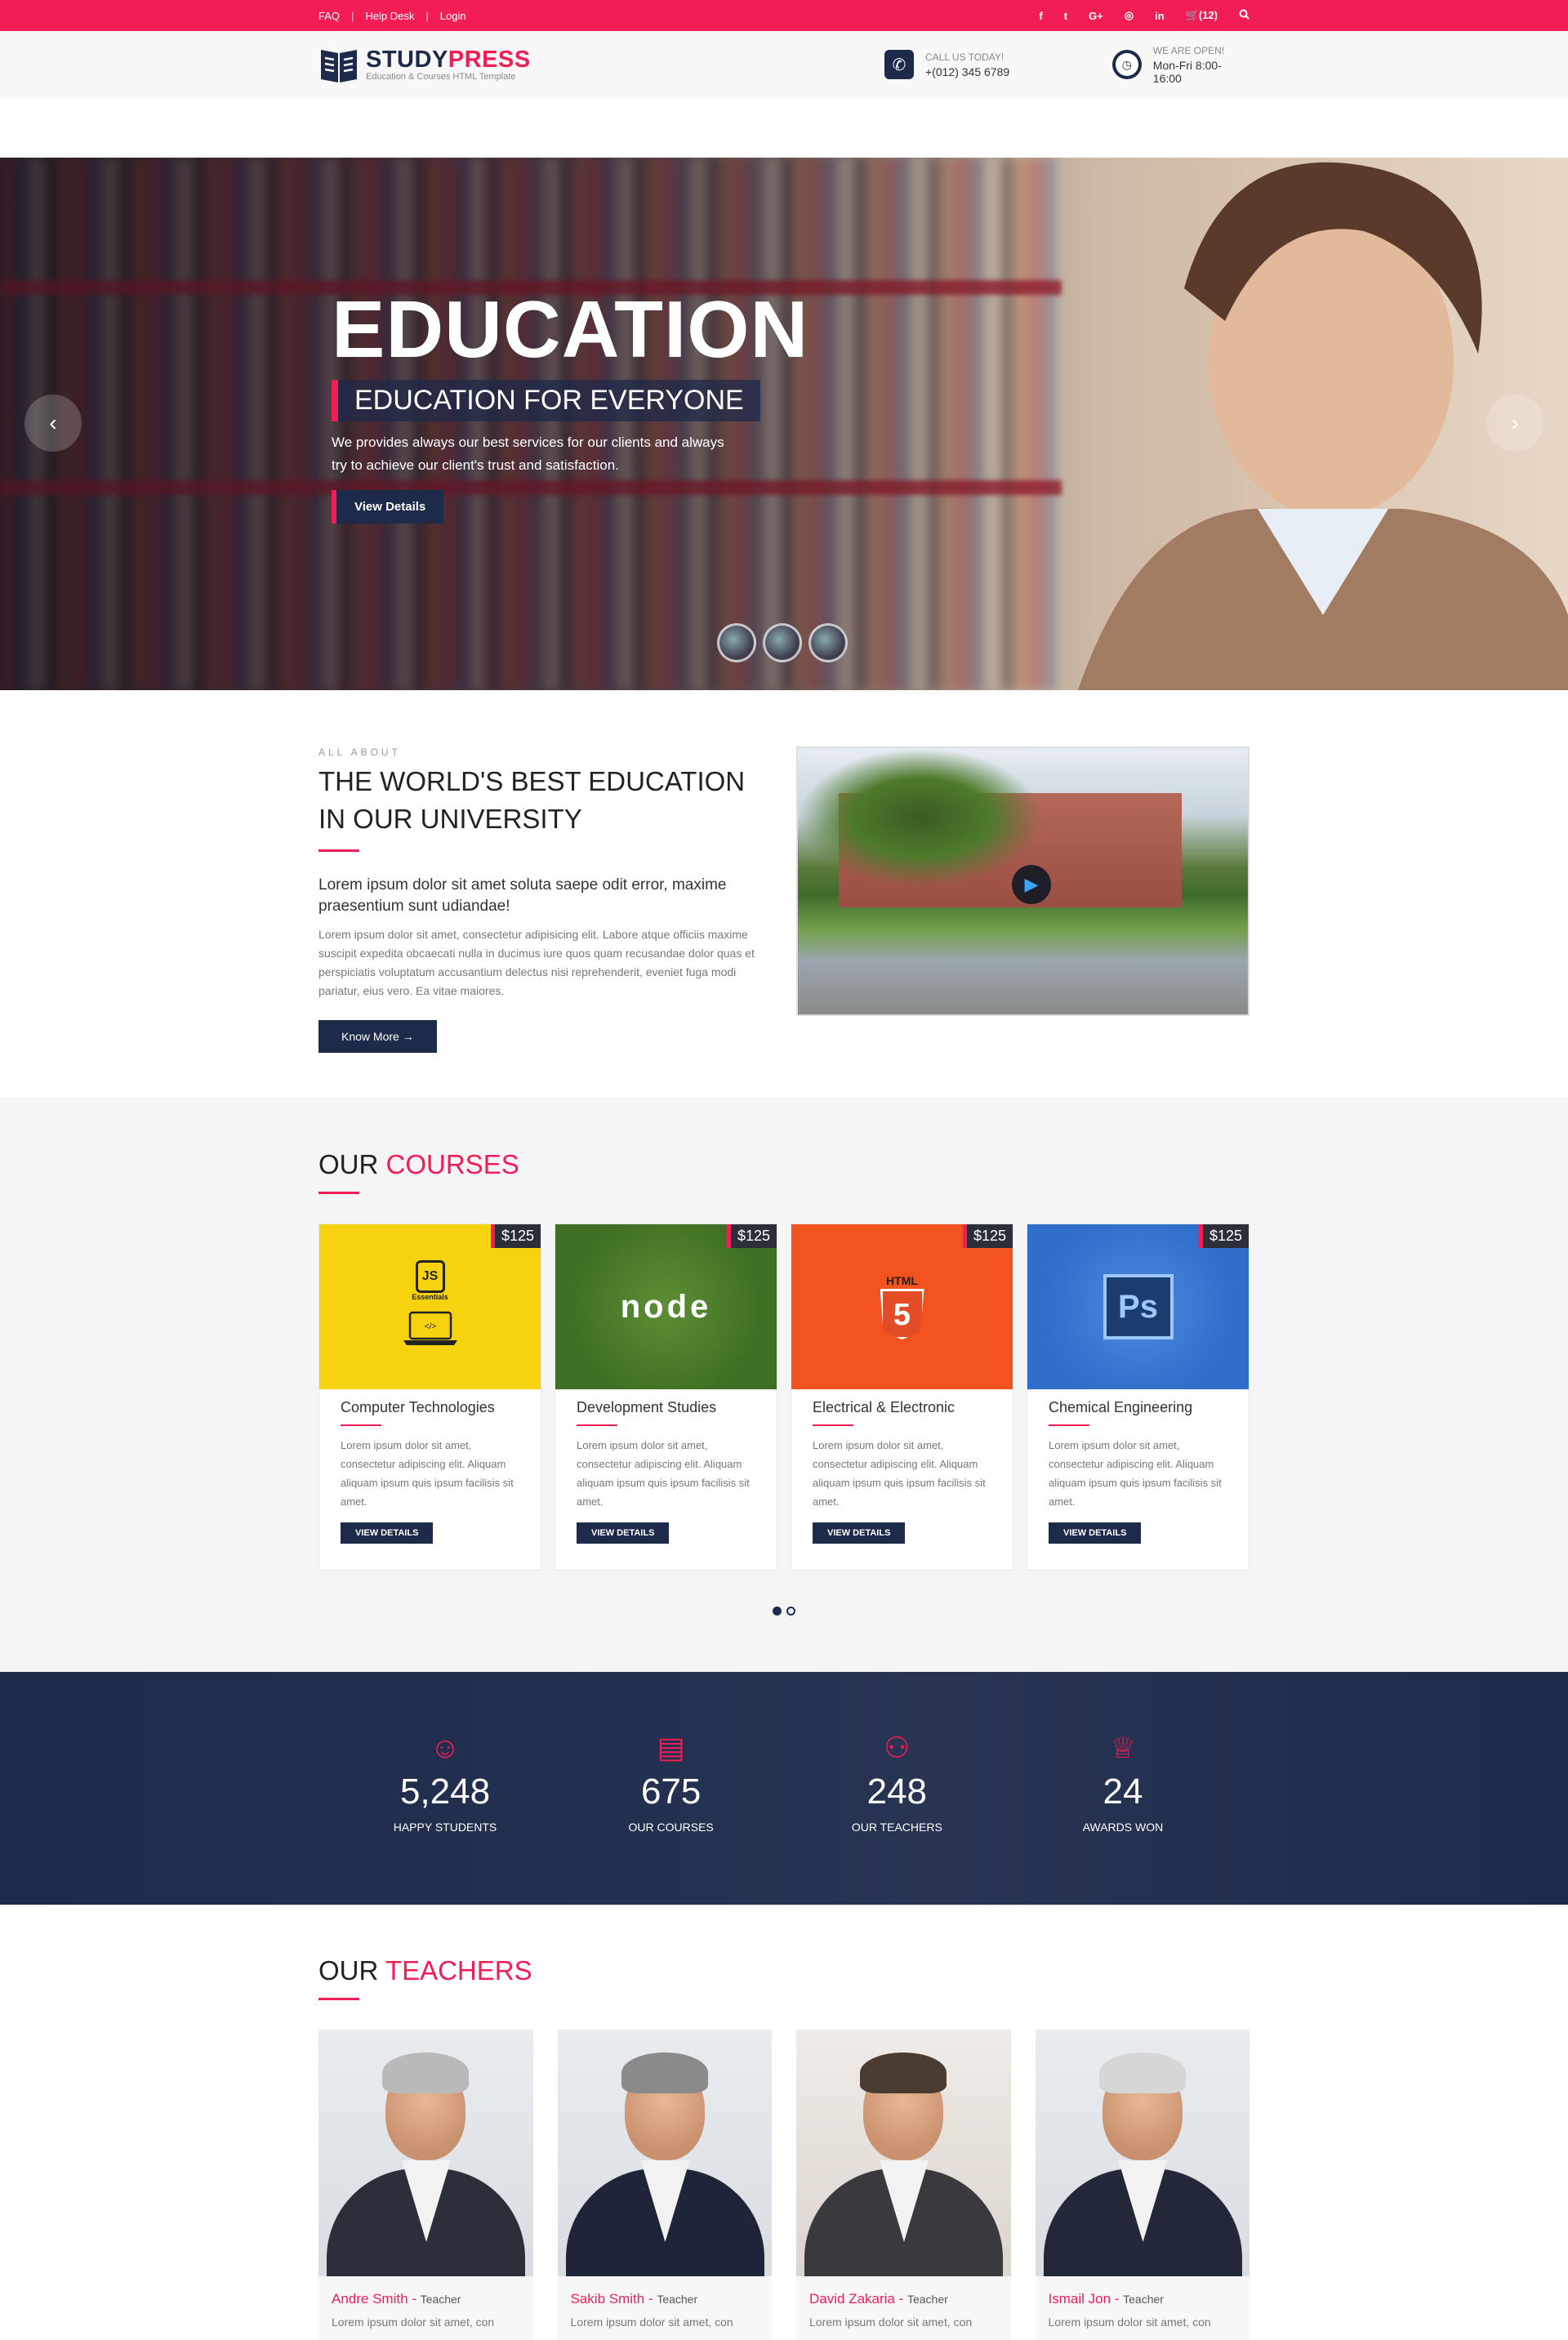  Describe the element at coordinates (441, 77) in the screenshot. I see `brand-tagline: Education & Courses HTML Template` at that location.